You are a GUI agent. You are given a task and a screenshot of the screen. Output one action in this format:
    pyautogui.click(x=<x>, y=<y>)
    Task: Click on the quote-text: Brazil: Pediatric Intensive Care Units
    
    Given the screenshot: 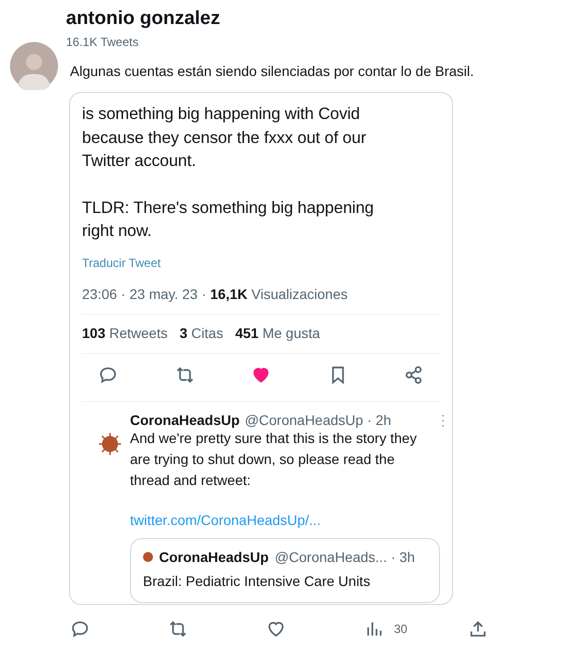 What is the action you would take?
    pyautogui.click(x=257, y=581)
    